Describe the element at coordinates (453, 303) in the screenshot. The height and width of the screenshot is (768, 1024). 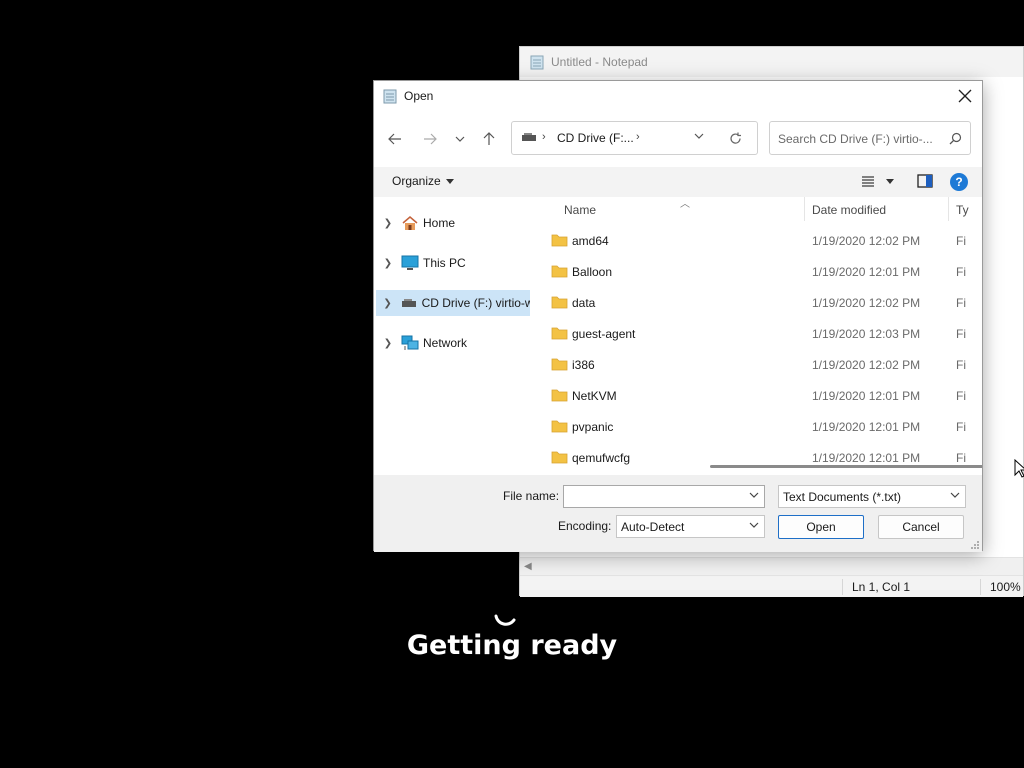
I see `nav-item-cd-drive: ❯ CD Drive (F:) virtio-w` at that location.